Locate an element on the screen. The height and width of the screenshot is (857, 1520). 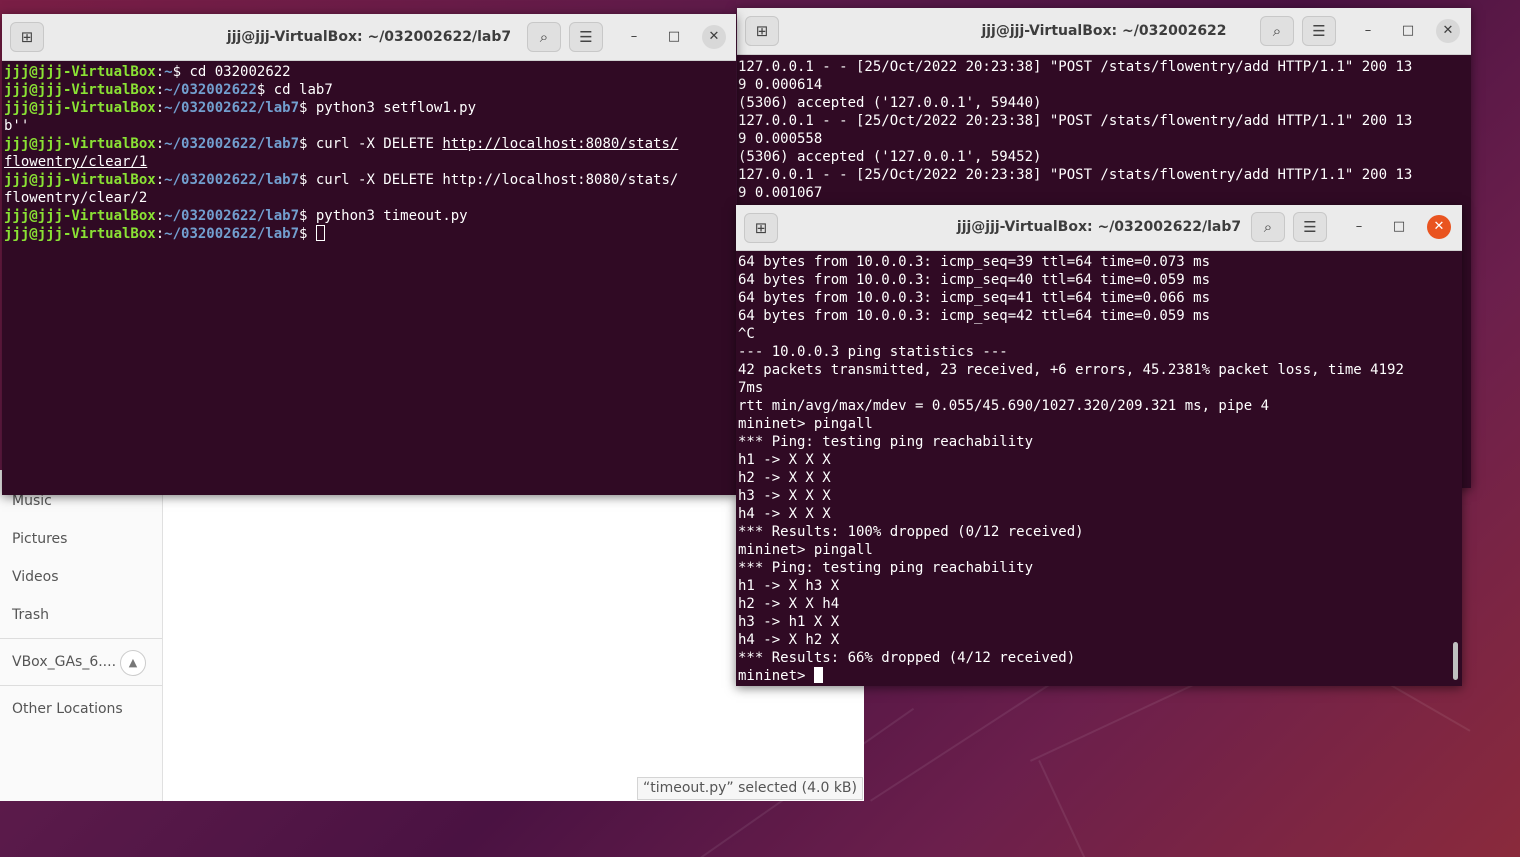
output-line: h2 -> X X h4 is located at coordinates (789, 604).